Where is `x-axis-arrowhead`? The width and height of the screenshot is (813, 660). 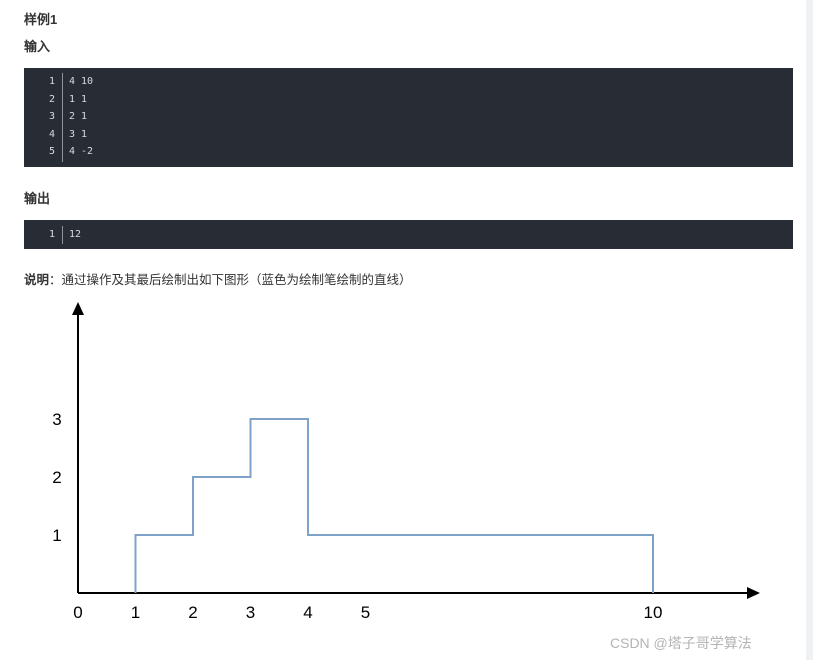
x-axis-arrowhead is located at coordinates (753, 593).